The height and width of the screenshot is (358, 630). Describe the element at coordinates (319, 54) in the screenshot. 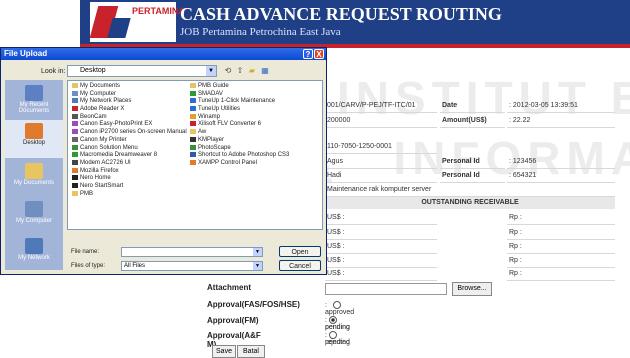

I see `close-icon: X` at that location.